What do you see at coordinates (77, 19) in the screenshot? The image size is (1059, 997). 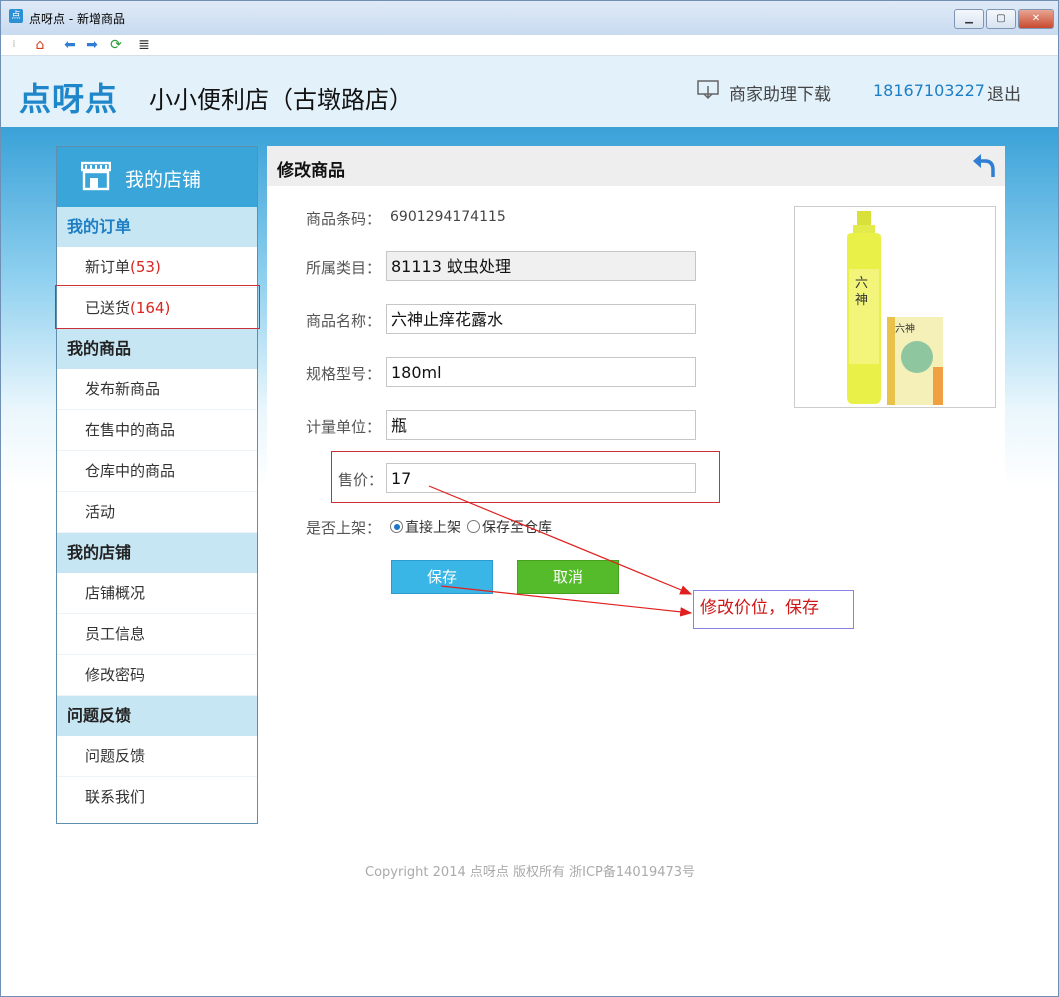 I see `window-title: 点呀点 - 新增商品` at bounding box center [77, 19].